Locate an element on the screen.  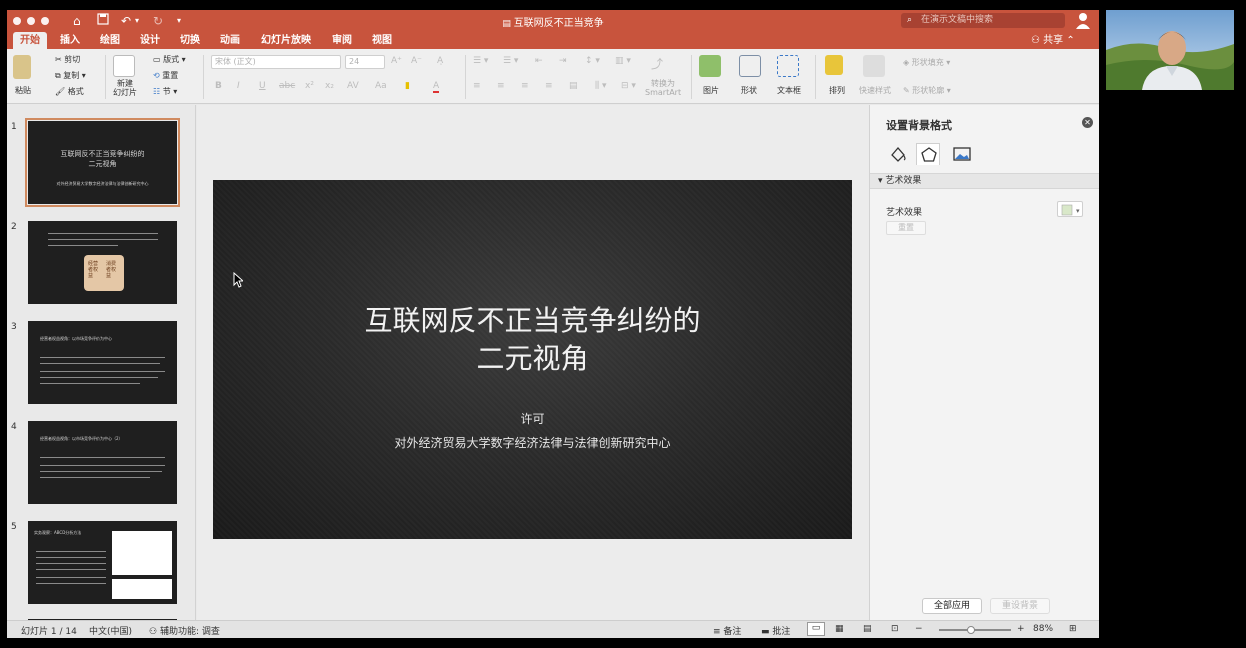
close-icon: ✕ is located at coordinates (1087, 122).